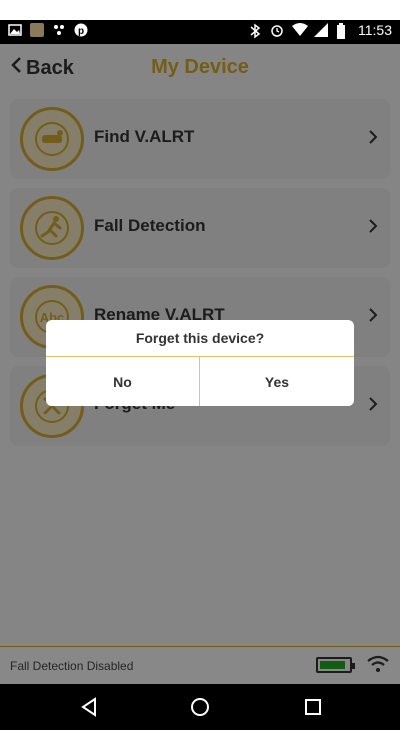 The width and height of the screenshot is (400, 750). I want to click on forget-device-dialog: Forget this device? No Yes, so click(200, 363).